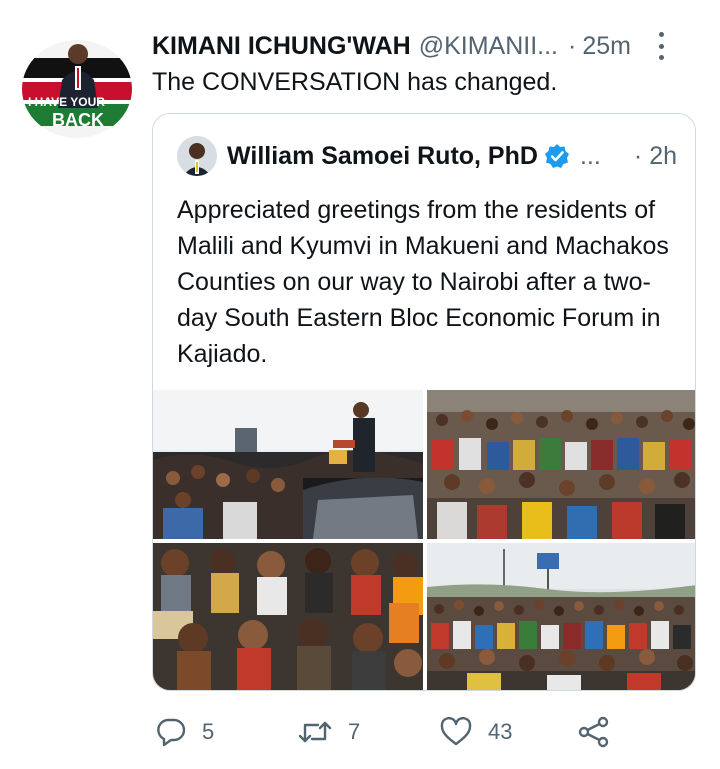  Describe the element at coordinates (77, 89) in the screenshot. I see `author-avatar: I HAVE YOUR BACK` at that location.